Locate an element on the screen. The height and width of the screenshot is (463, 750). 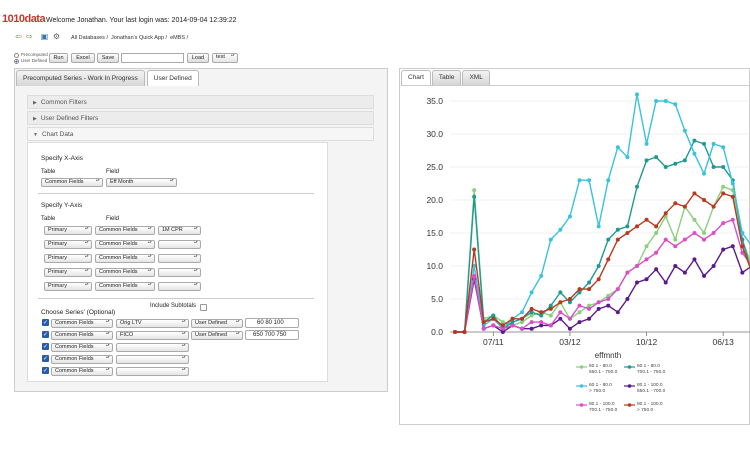
y-row-5-table-select: Primary is located at coordinates (68, 286).